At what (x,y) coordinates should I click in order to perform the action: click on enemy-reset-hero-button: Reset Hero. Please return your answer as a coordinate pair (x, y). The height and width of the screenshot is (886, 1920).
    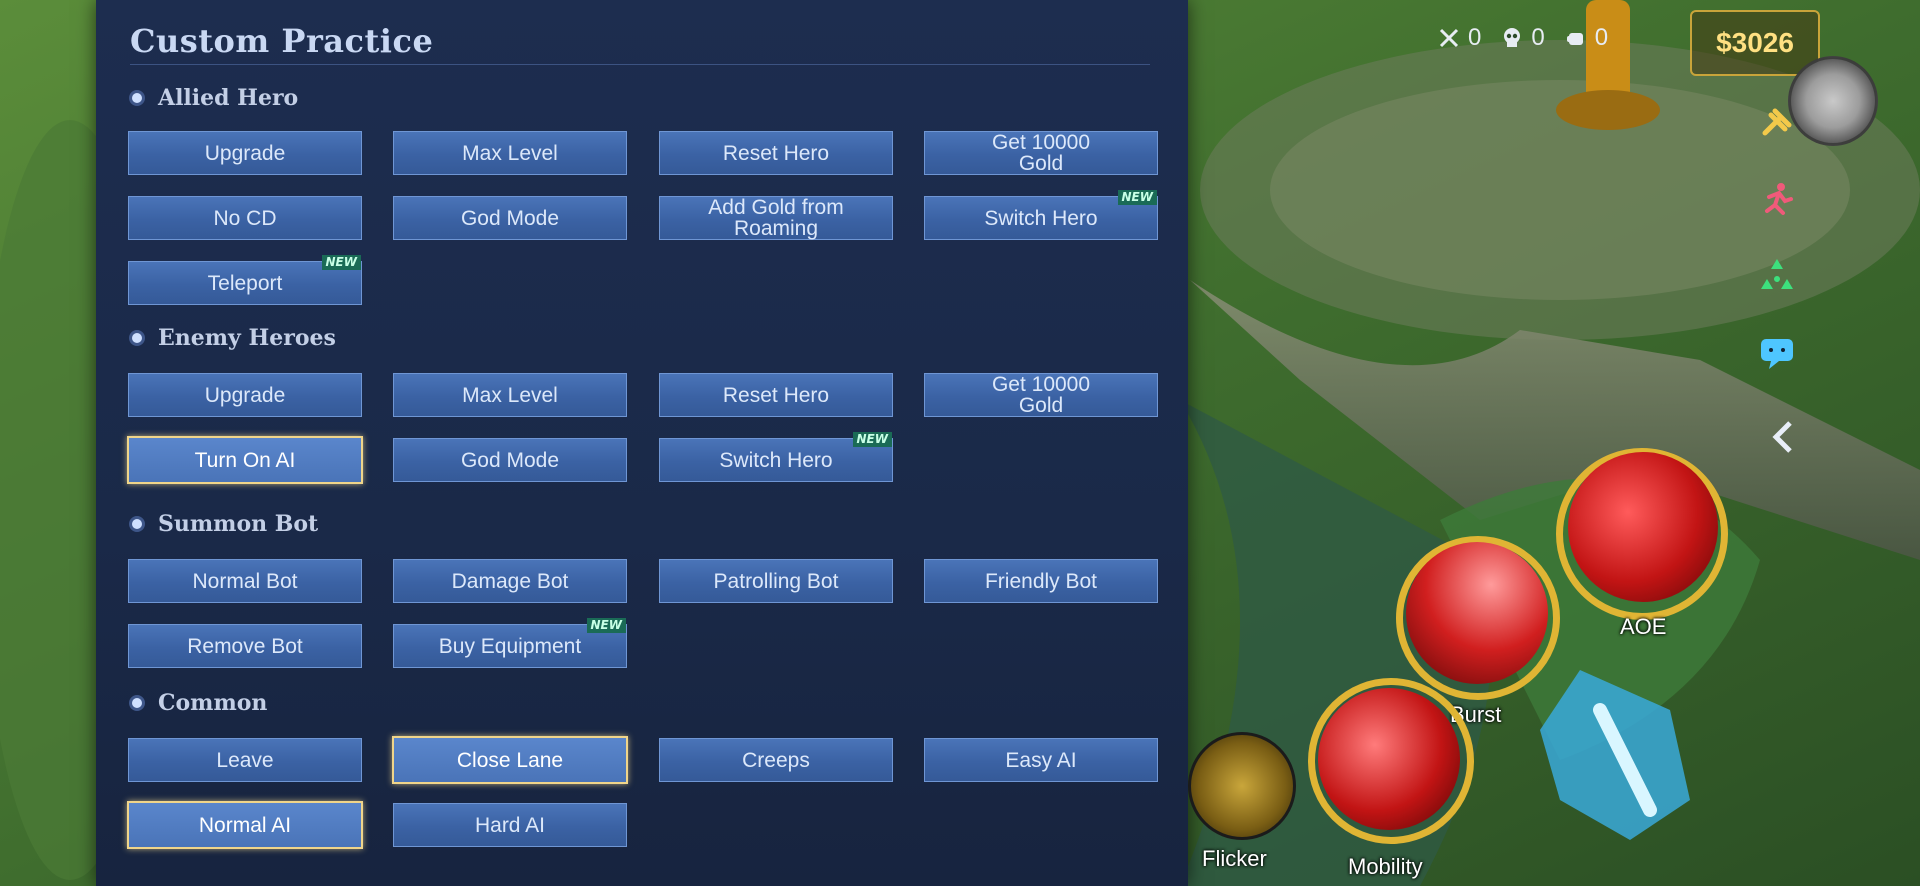
    Looking at the image, I should click on (776, 395).